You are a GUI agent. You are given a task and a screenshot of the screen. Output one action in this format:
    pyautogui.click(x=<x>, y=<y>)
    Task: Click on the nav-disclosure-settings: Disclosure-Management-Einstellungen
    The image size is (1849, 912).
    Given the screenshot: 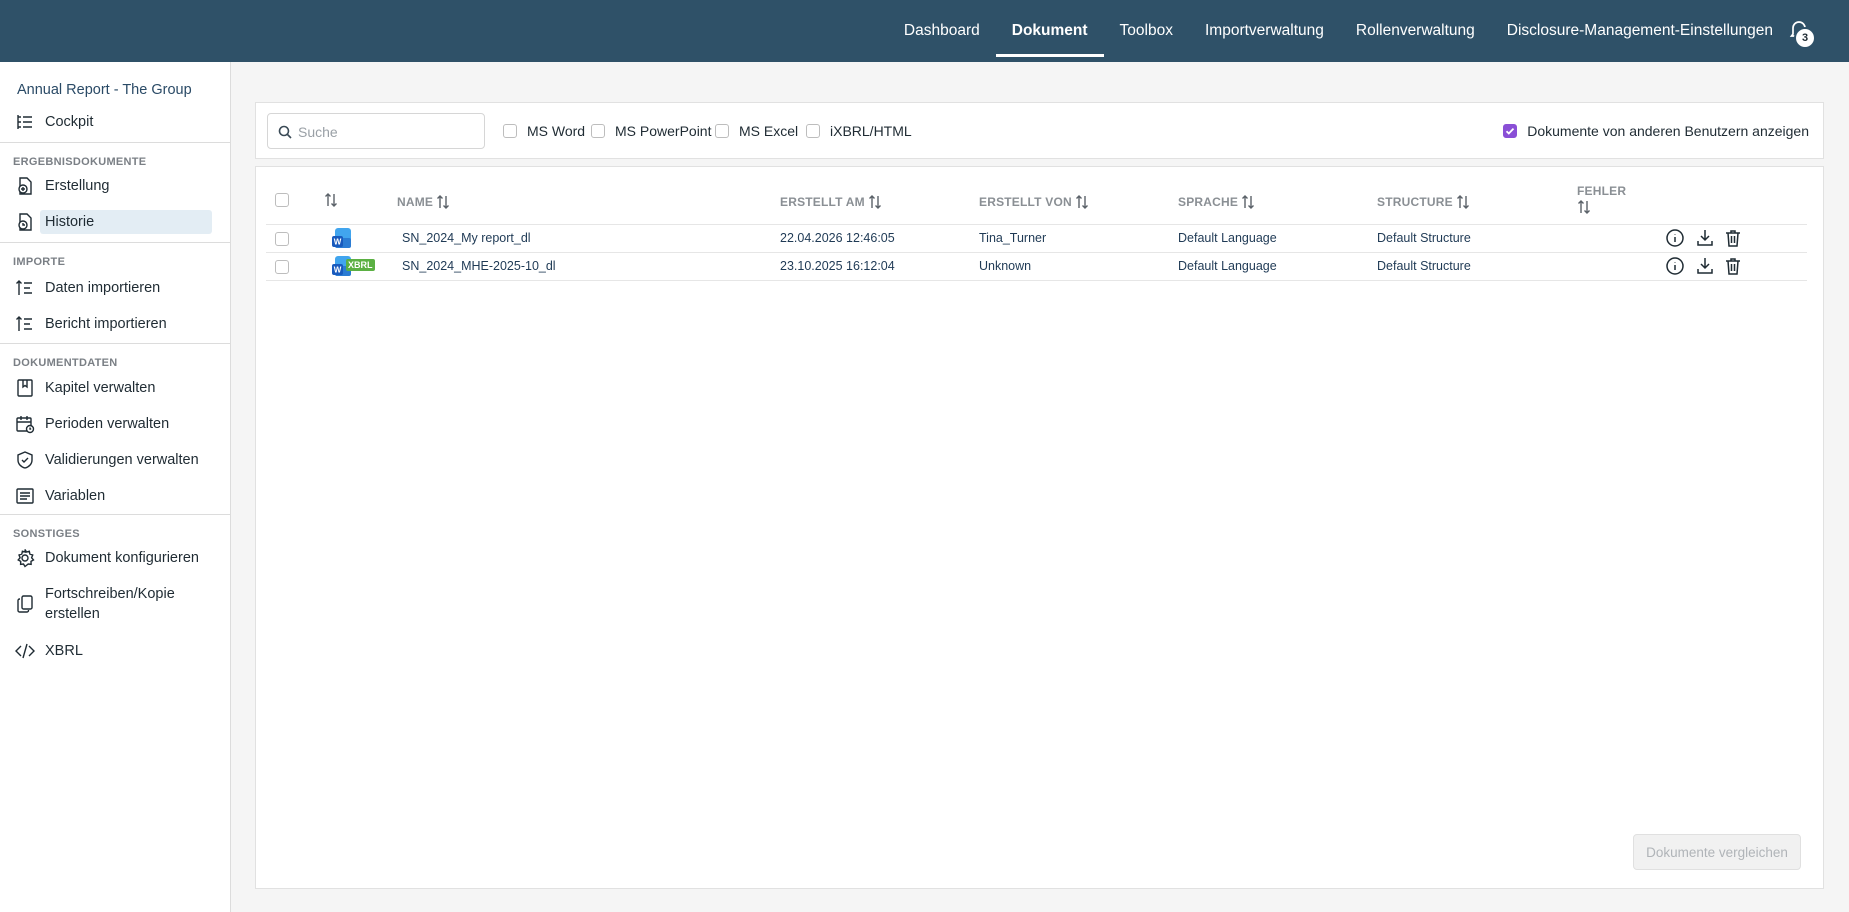 What is the action you would take?
    pyautogui.click(x=1640, y=31)
    